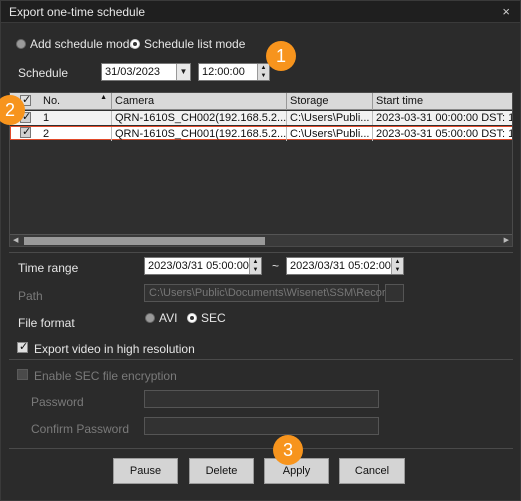 The width and height of the screenshot is (521, 501). Describe the element at coordinates (46, 323) in the screenshot. I see `file-format-label: File format` at that location.